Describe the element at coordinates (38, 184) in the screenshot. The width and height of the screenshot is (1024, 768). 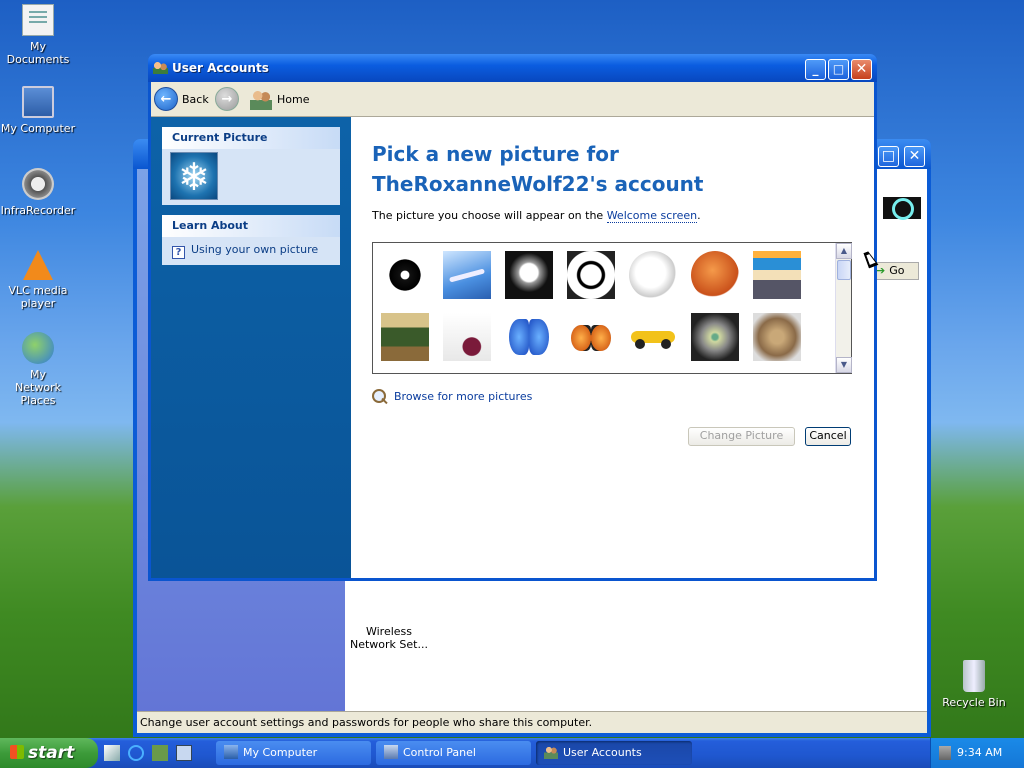
I see `infrarecorder-icon` at that location.